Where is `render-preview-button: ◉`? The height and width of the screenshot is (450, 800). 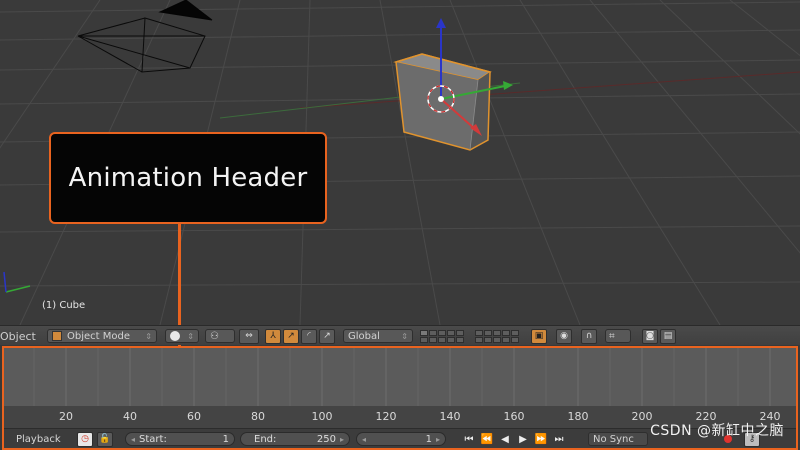 render-preview-button: ◉ is located at coordinates (564, 336).